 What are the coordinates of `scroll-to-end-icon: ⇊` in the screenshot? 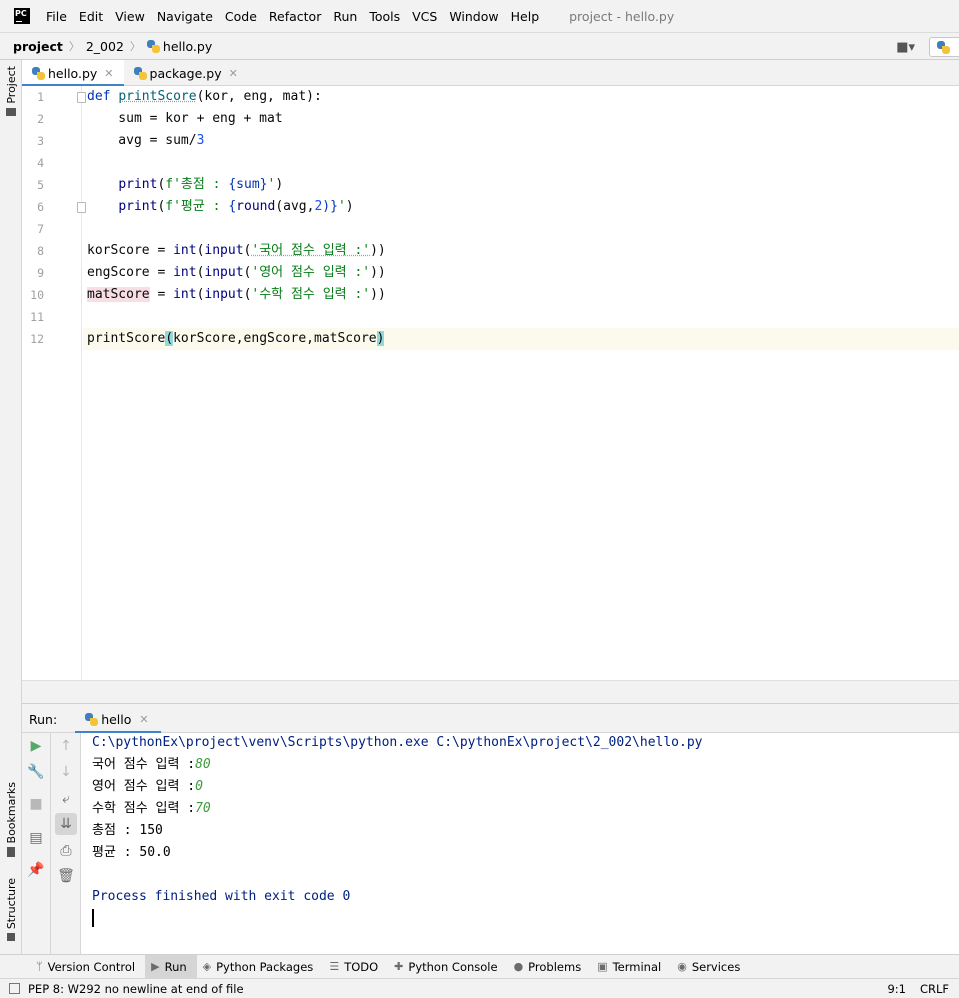 It's located at (66, 824).